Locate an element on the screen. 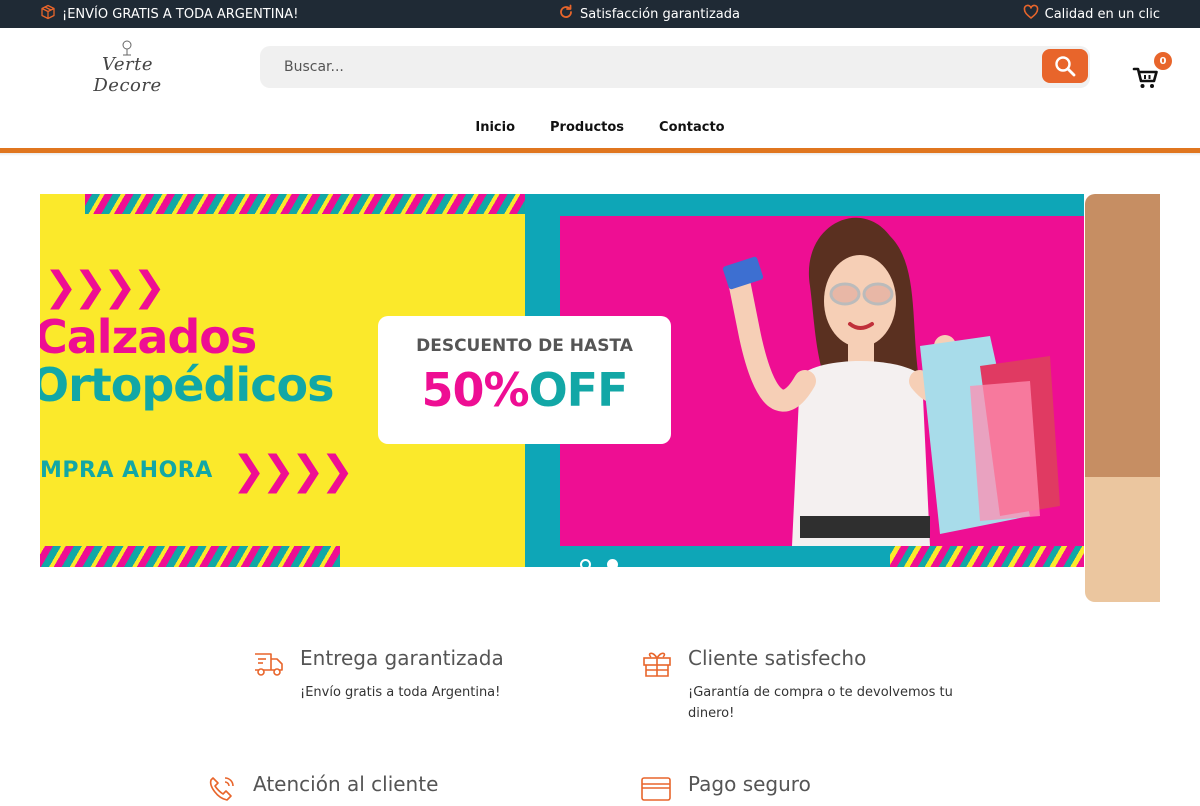  quality-text: Calidad en un clic is located at coordinates (1102, 14).